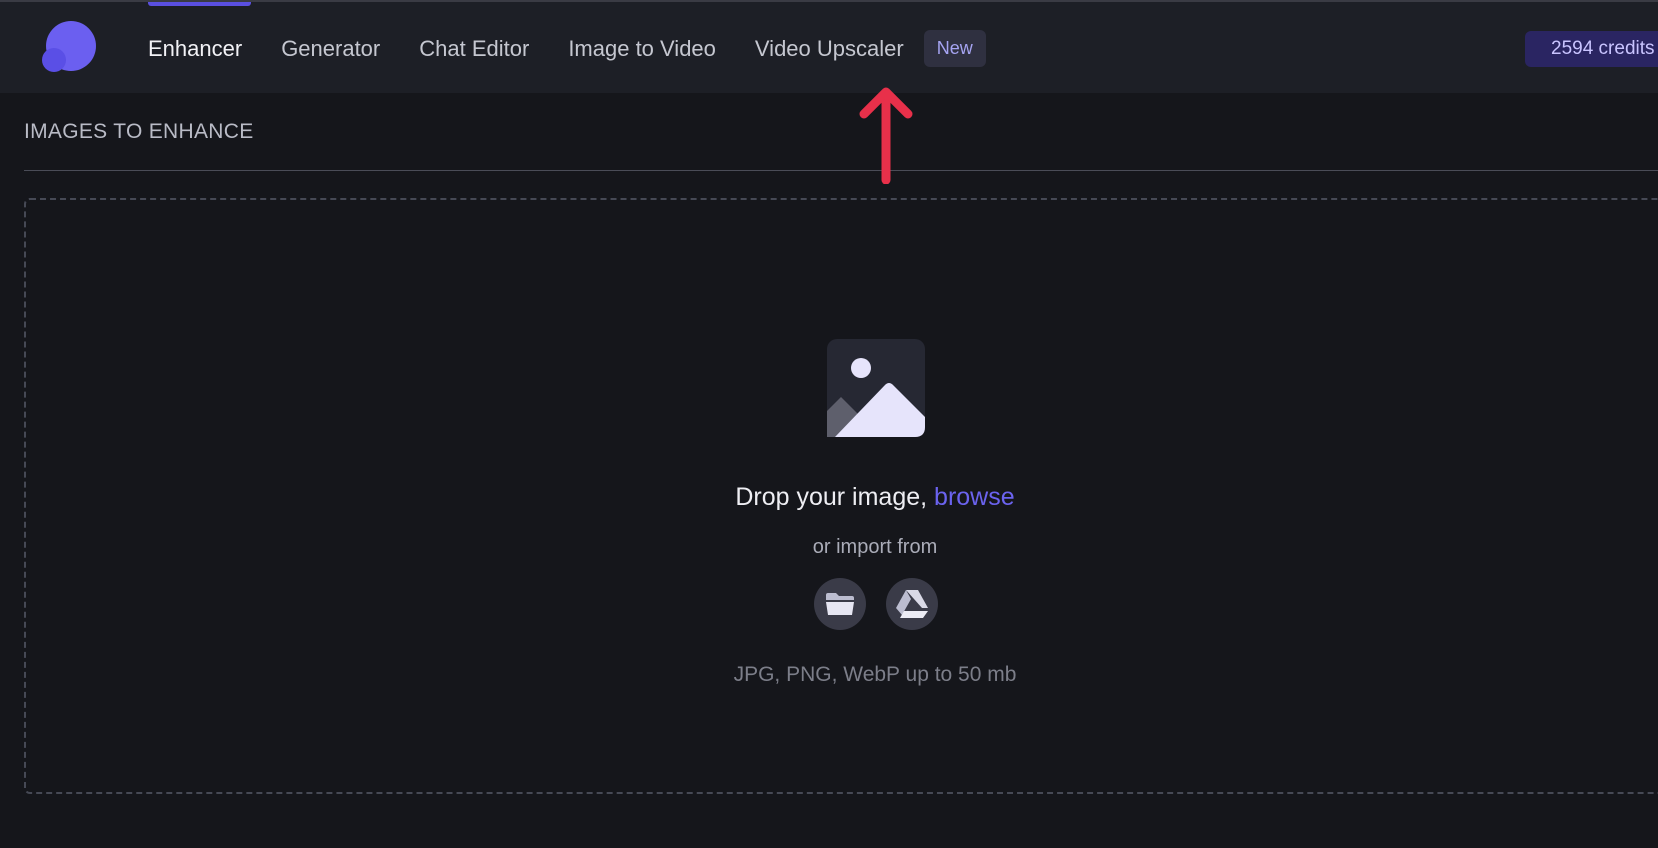 This screenshot has width=1658, height=848. Describe the element at coordinates (1591, 49) in the screenshot. I see `credits-button: 2594 credits` at that location.